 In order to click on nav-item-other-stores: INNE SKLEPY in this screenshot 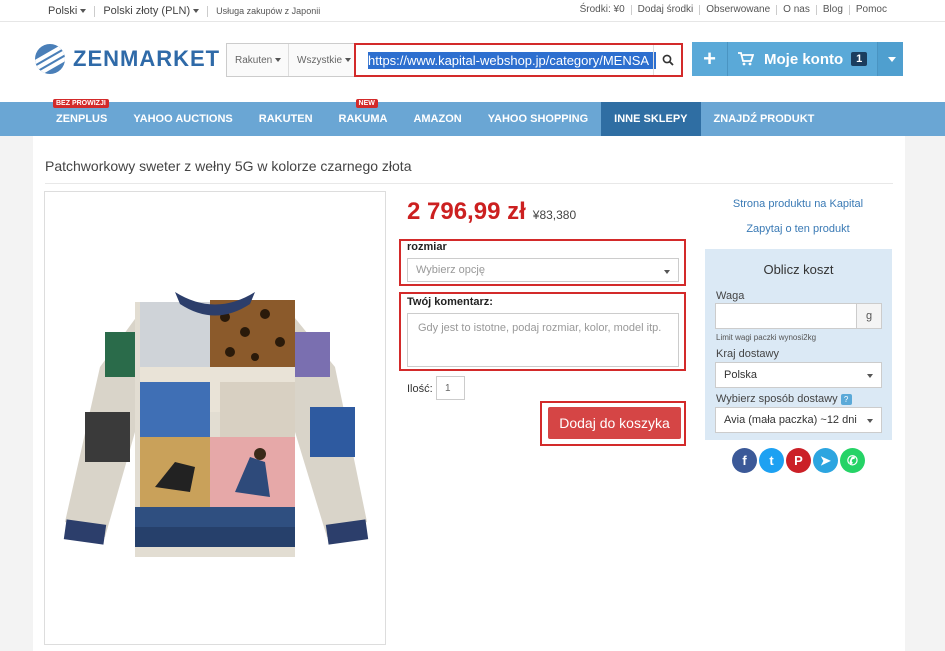, I will do `click(651, 119)`.